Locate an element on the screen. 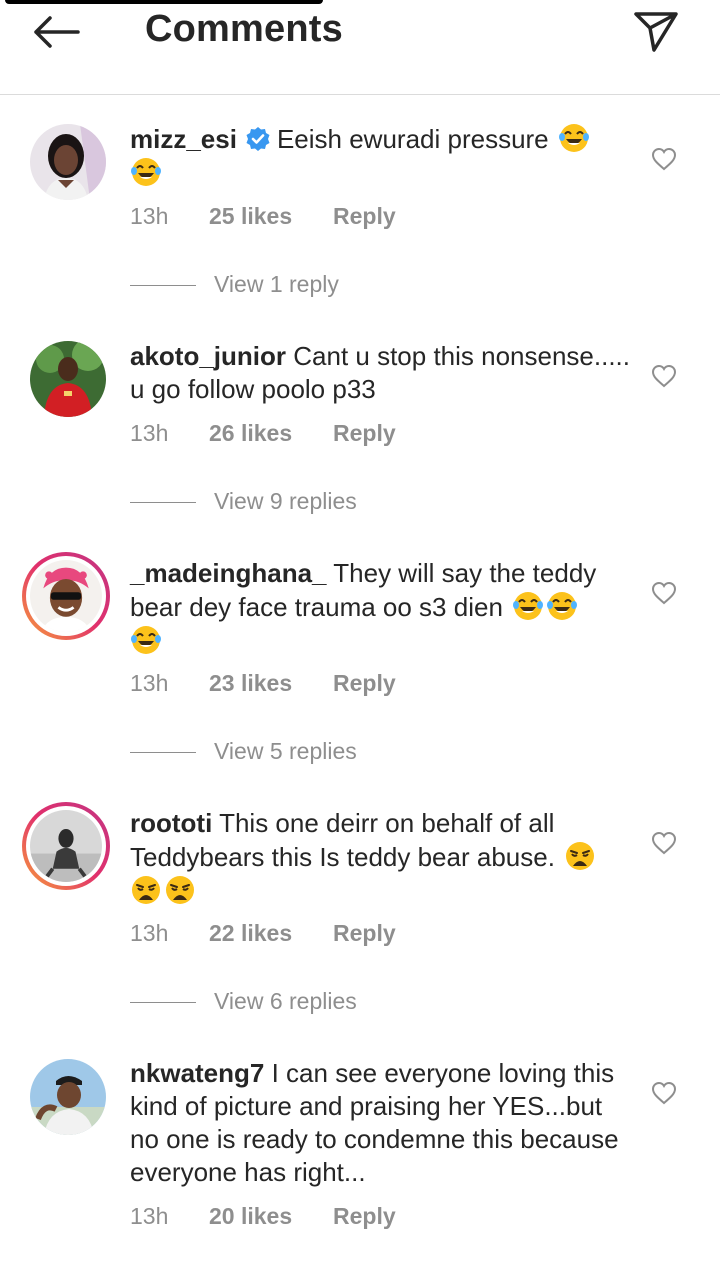 The image size is (720, 1273). top-bar: Comments is located at coordinates (360, 47).